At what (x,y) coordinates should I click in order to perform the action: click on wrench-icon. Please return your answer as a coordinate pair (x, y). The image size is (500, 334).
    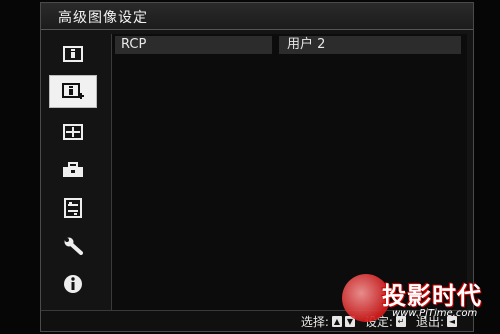
    Looking at the image, I should click on (73, 246).